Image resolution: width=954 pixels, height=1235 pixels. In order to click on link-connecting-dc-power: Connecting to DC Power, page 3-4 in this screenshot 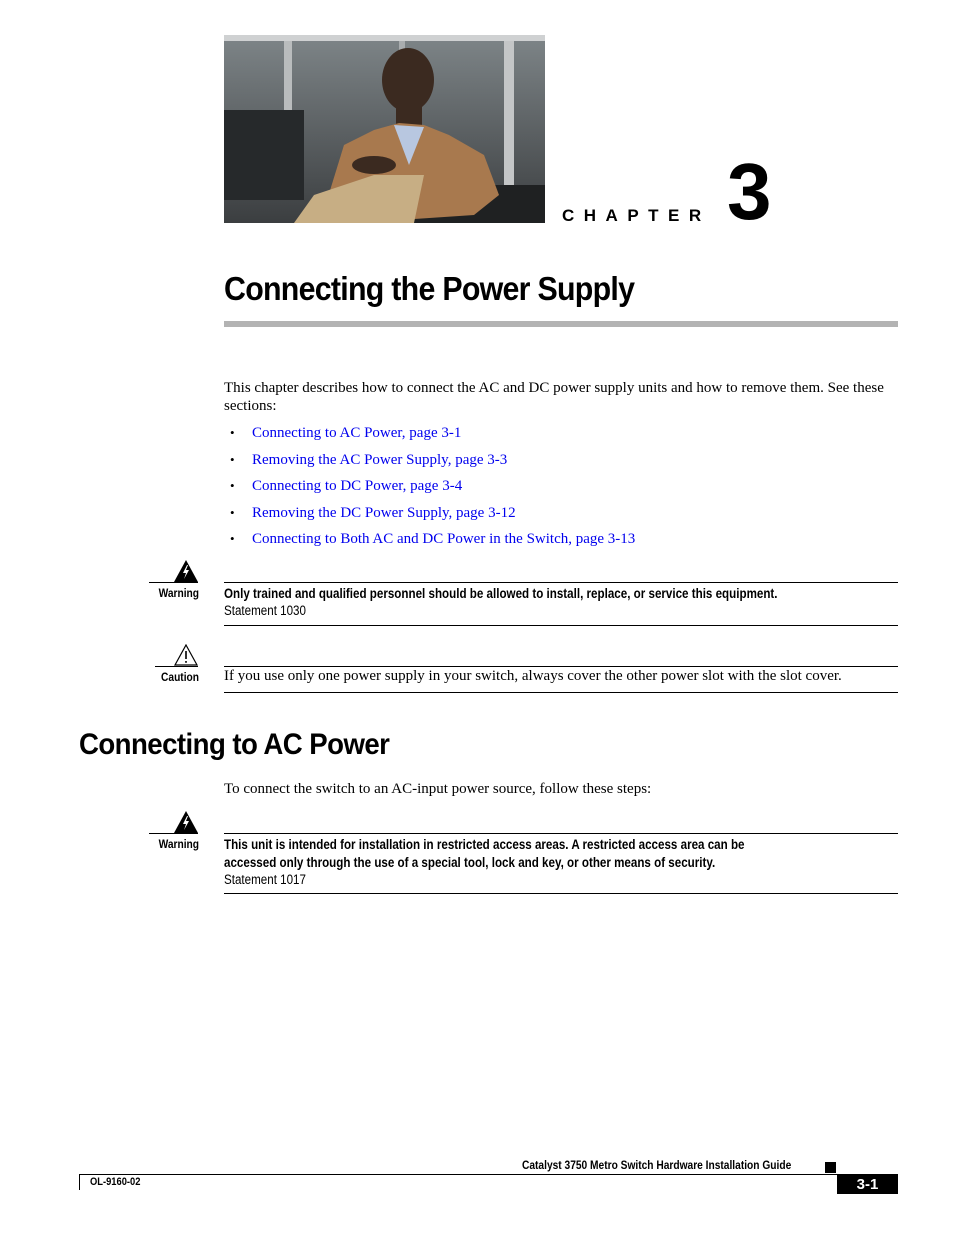, I will do `click(357, 490)`.